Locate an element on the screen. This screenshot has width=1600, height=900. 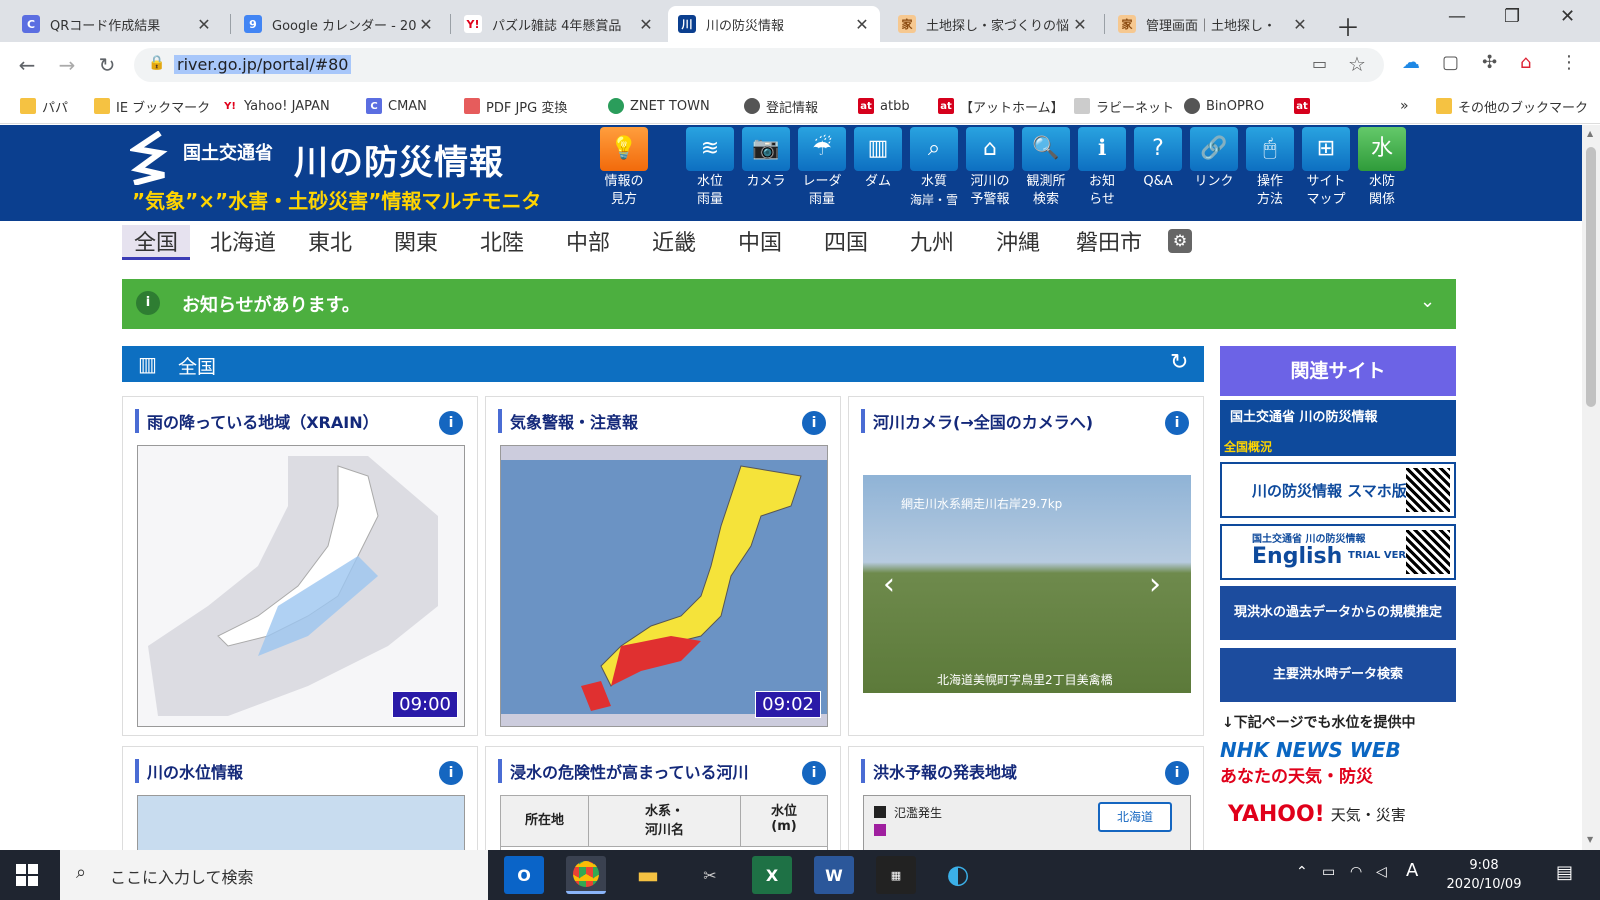
bookmark-binopro: BinOPRO is located at coordinates (1224, 106).